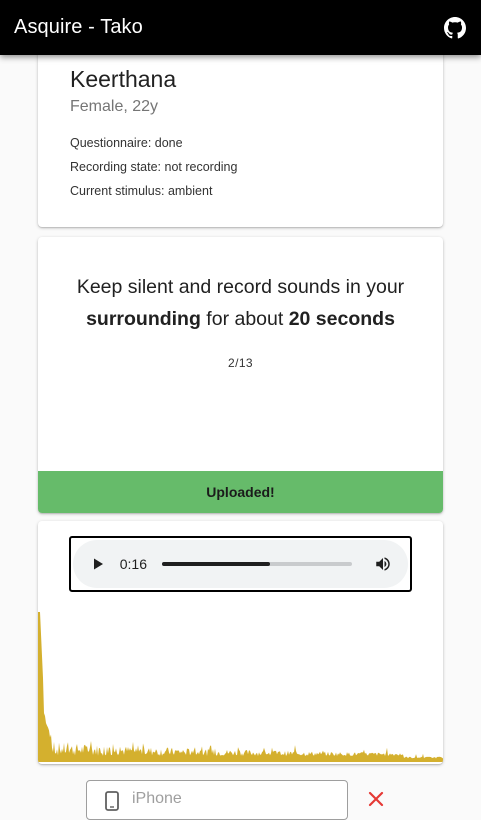  Describe the element at coordinates (78, 27) in the screenshot. I see `app-title: Asquire - Tako` at that location.